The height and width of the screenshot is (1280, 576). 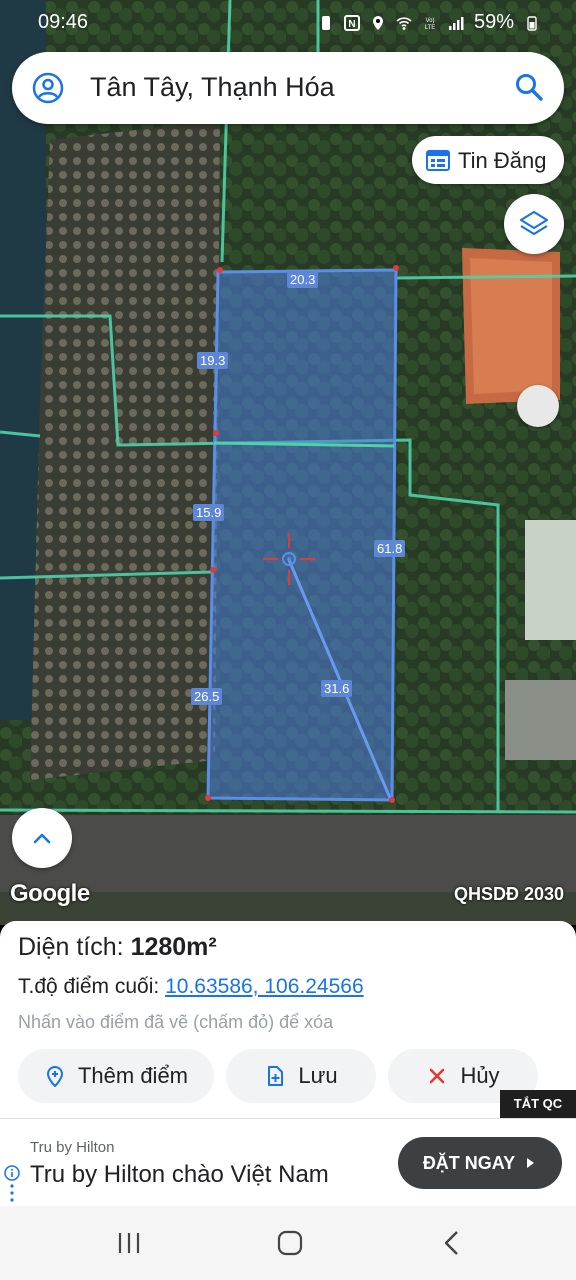 I want to click on svg-text: LTE, so click(x=430, y=28).